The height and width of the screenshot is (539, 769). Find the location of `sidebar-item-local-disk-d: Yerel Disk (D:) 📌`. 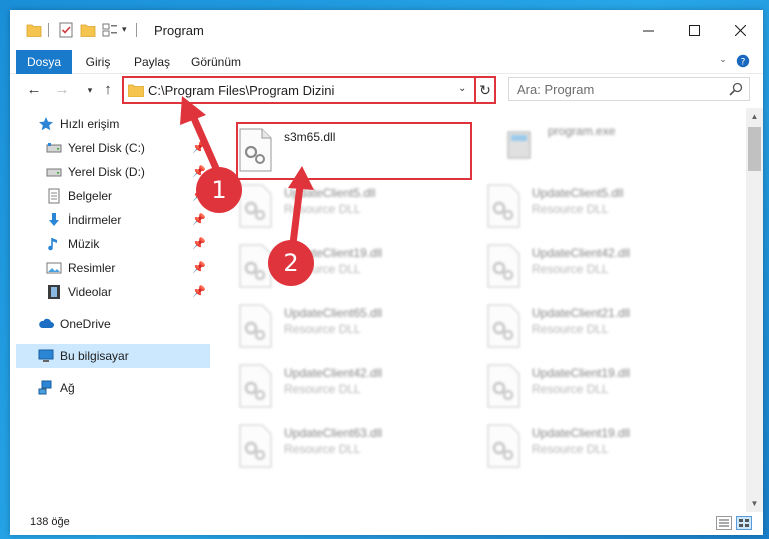

sidebar-item-local-disk-d: Yerel Disk (D:) 📌 is located at coordinates (109, 172).